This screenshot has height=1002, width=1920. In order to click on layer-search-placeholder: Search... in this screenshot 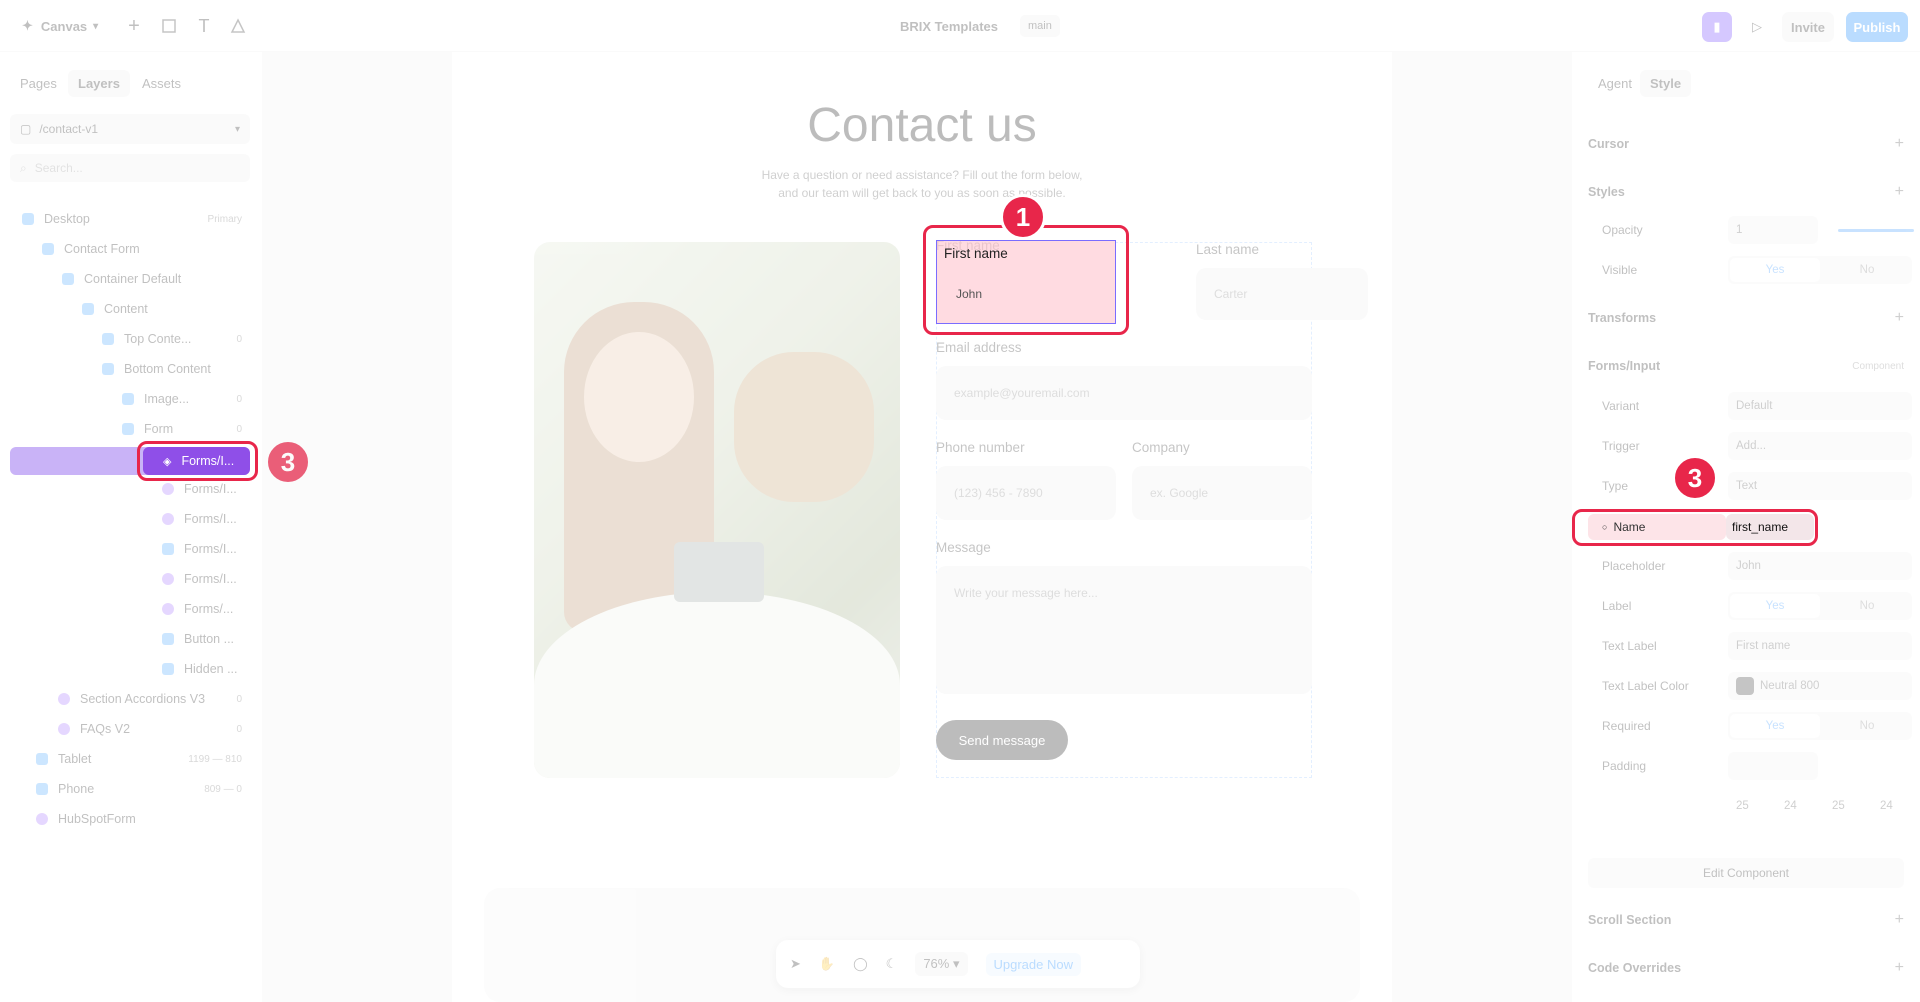, I will do `click(58, 168)`.